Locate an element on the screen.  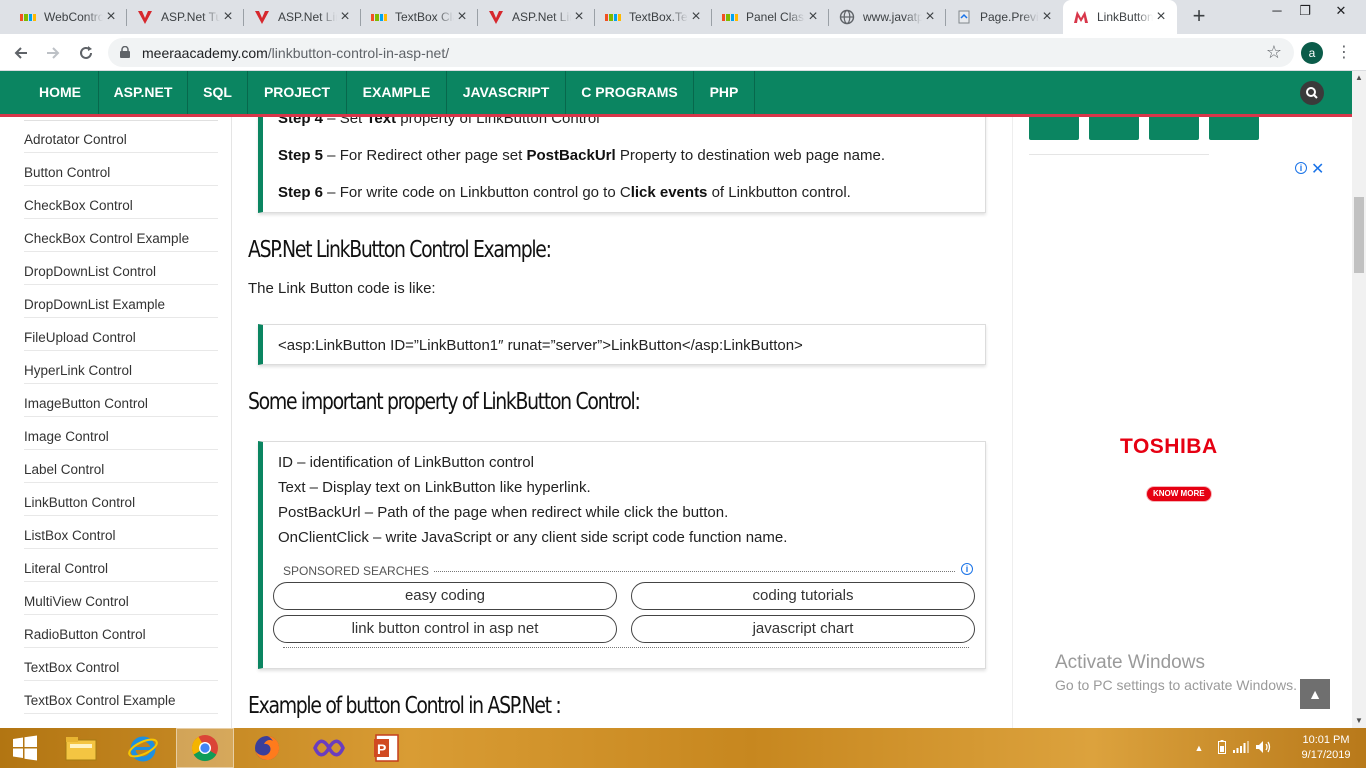
sidebar-item: HyperLink Control is located at coordinates (121, 367).